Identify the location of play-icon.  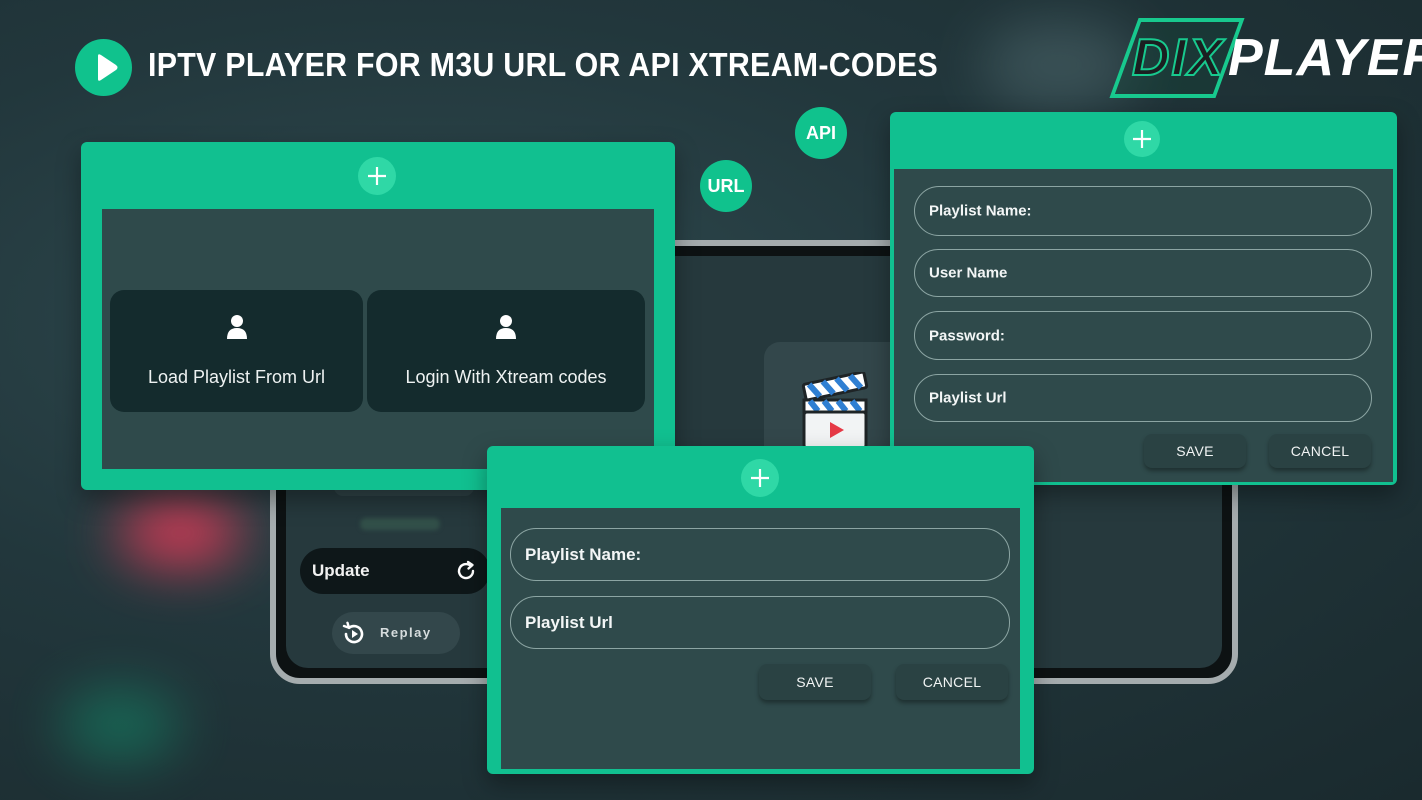
(103, 67).